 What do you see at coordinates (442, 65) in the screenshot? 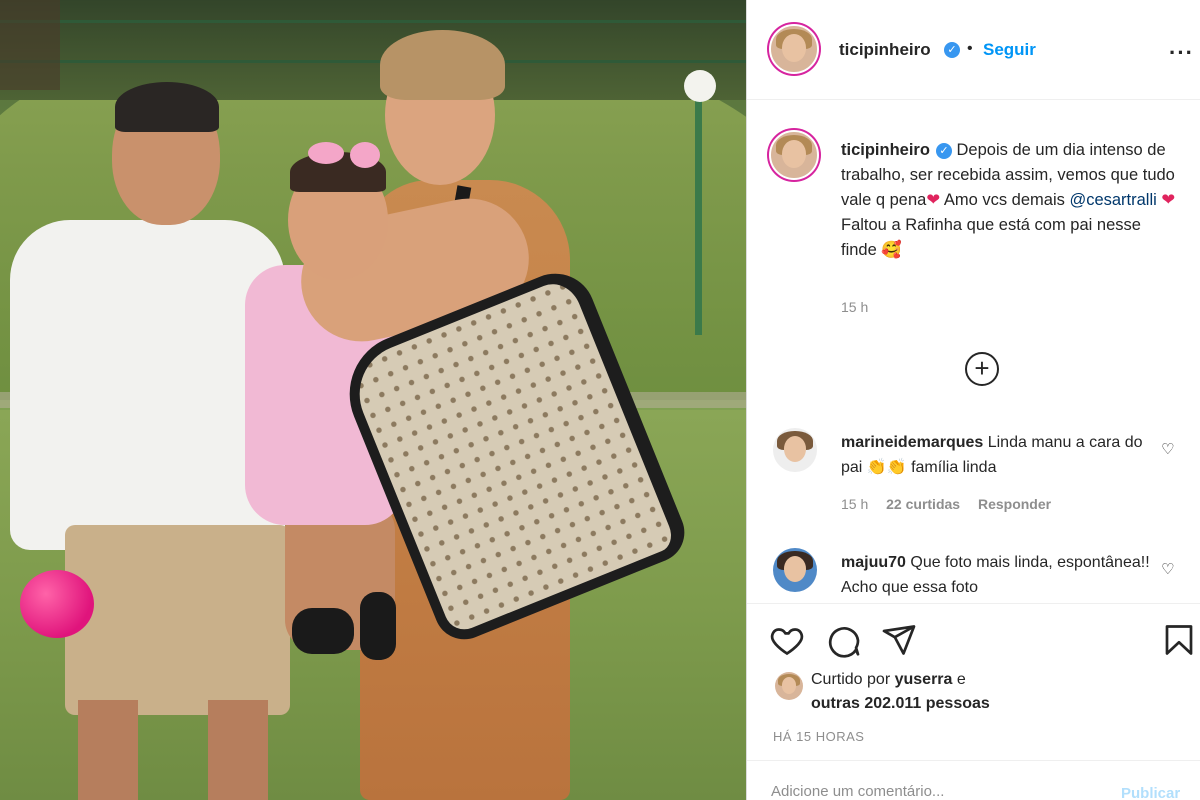
I see `woman-hair` at bounding box center [442, 65].